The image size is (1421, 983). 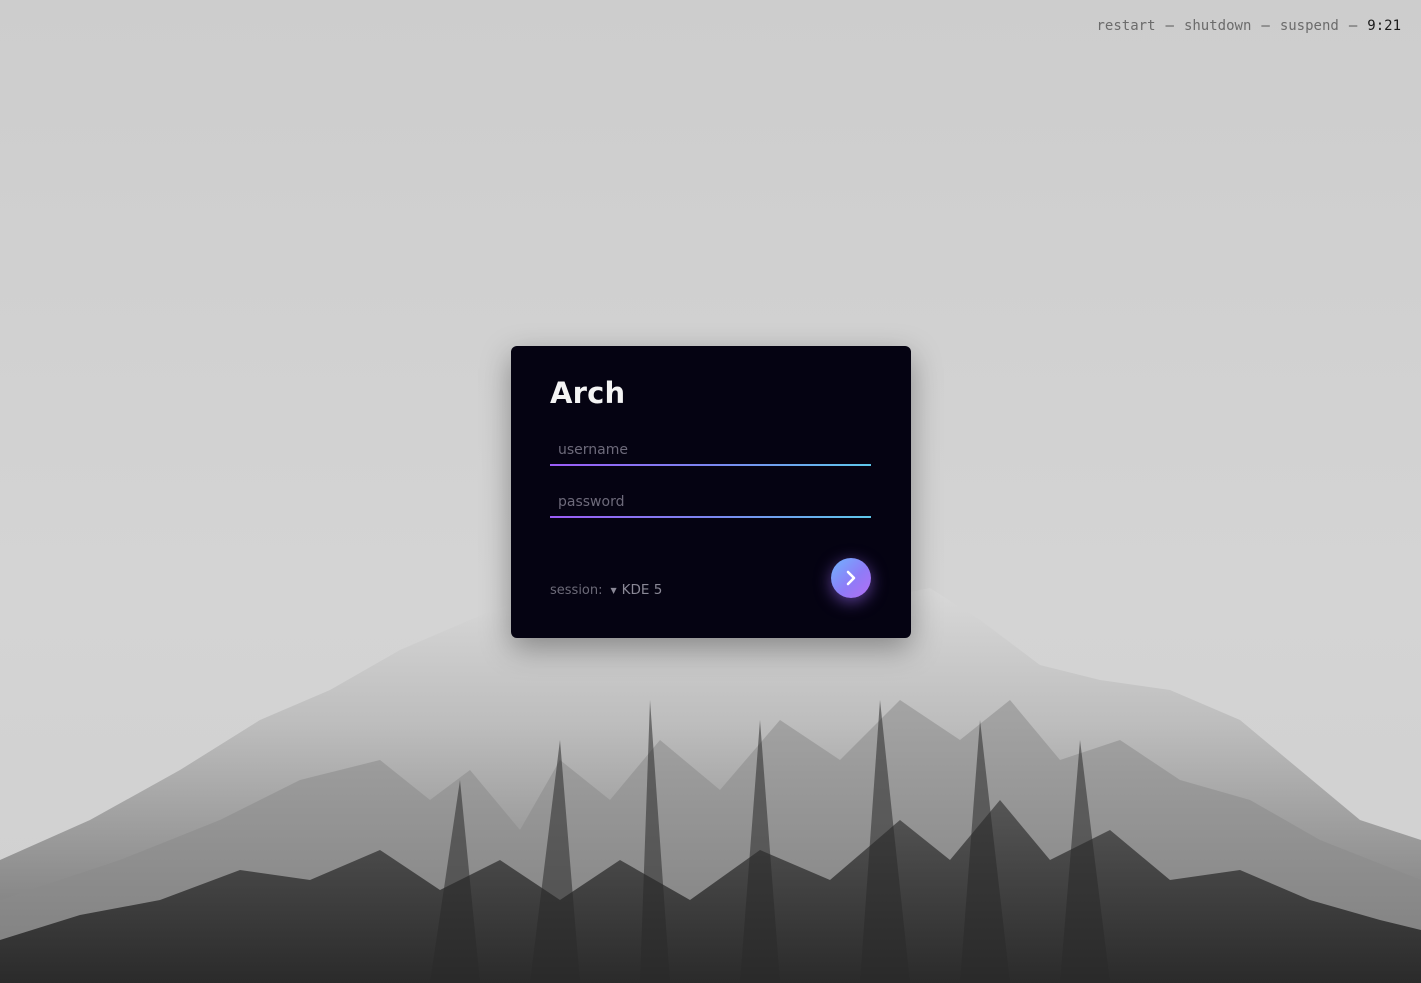 What do you see at coordinates (606, 590) in the screenshot?
I see `session-selector: session: ▼ KDE 5` at bounding box center [606, 590].